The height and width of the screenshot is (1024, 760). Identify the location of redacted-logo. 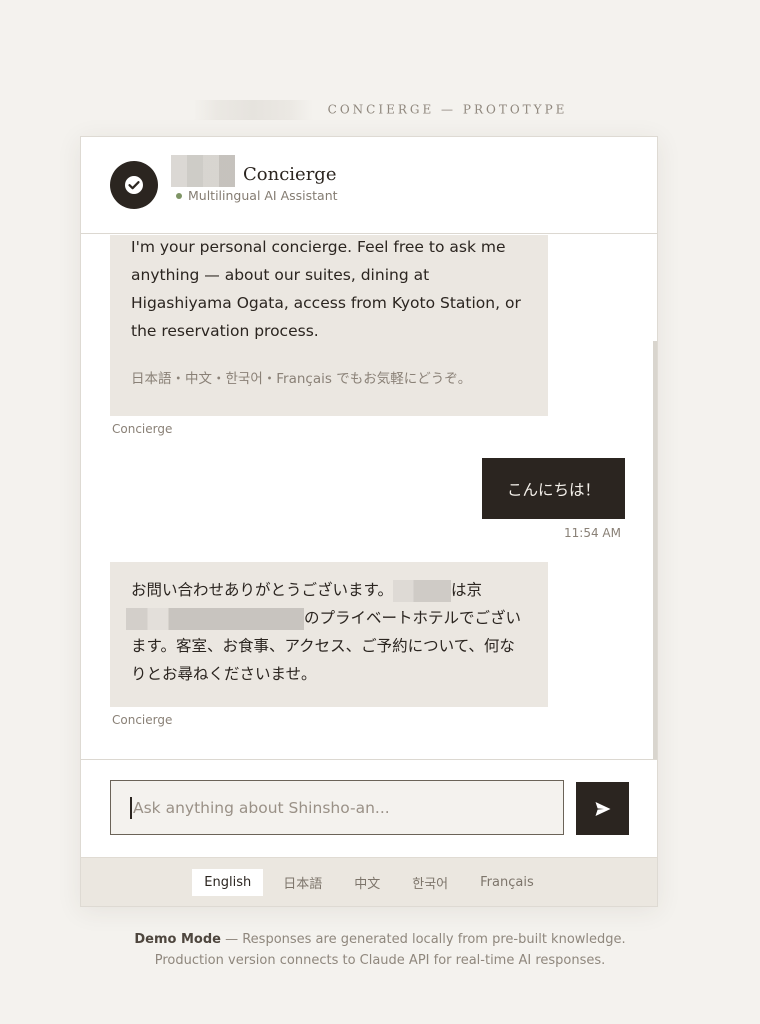
(252, 109).